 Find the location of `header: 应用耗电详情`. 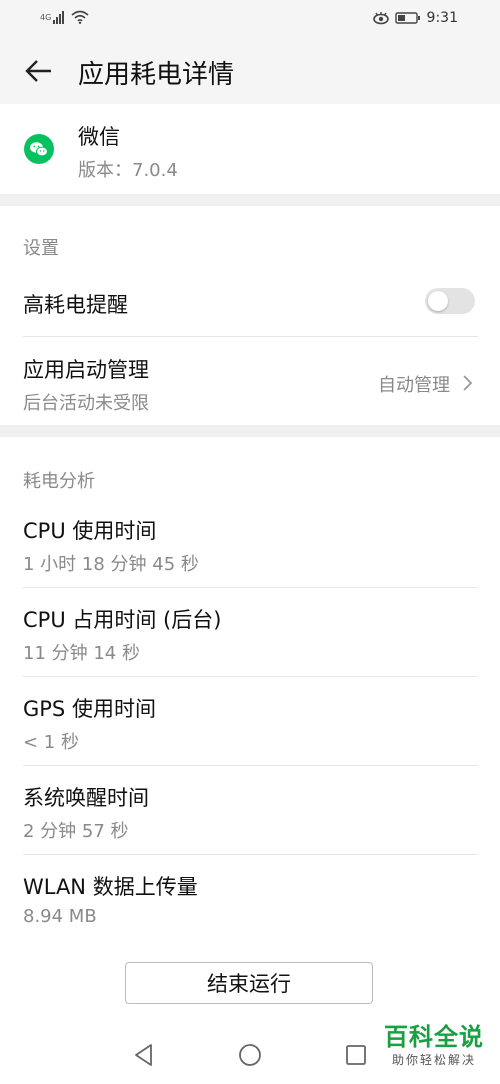

header: 应用耗电详情 is located at coordinates (250, 71).